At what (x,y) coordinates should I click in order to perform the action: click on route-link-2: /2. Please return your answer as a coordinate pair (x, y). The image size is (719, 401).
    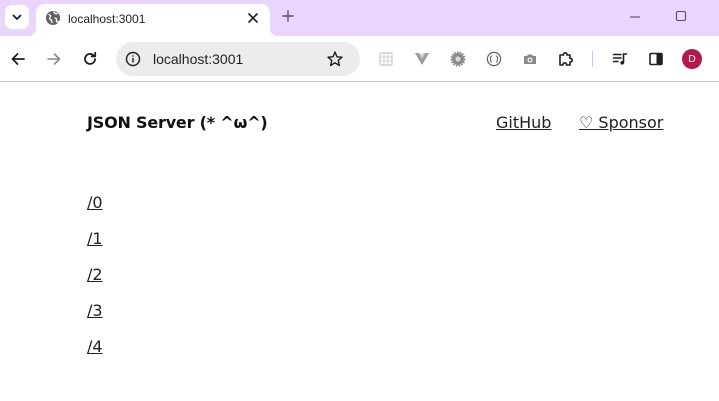
    Looking at the image, I should click on (95, 274).